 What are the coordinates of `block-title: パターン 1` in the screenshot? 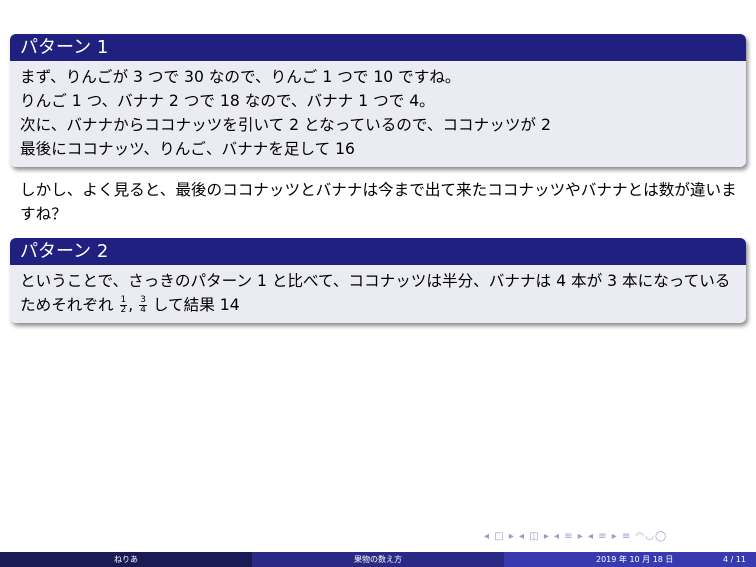 It's located at (378, 47).